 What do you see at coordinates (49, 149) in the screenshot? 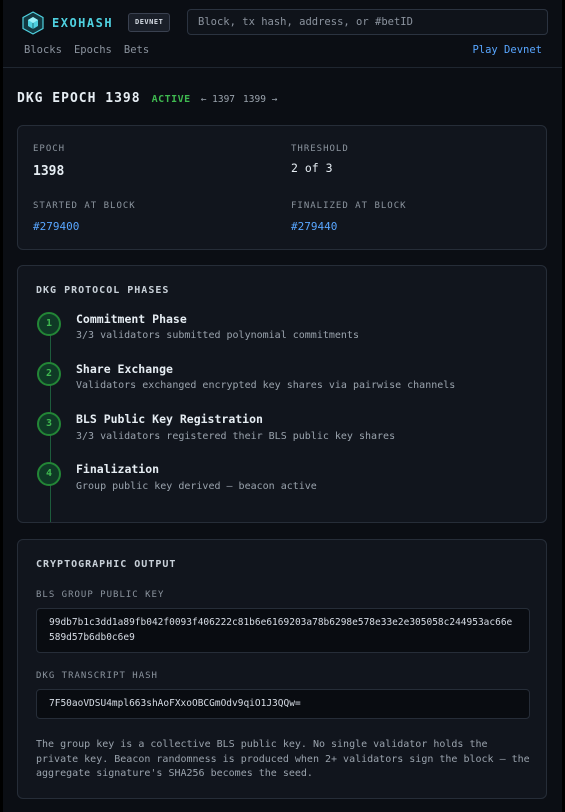
I see `epoch-label: EPOCH` at bounding box center [49, 149].